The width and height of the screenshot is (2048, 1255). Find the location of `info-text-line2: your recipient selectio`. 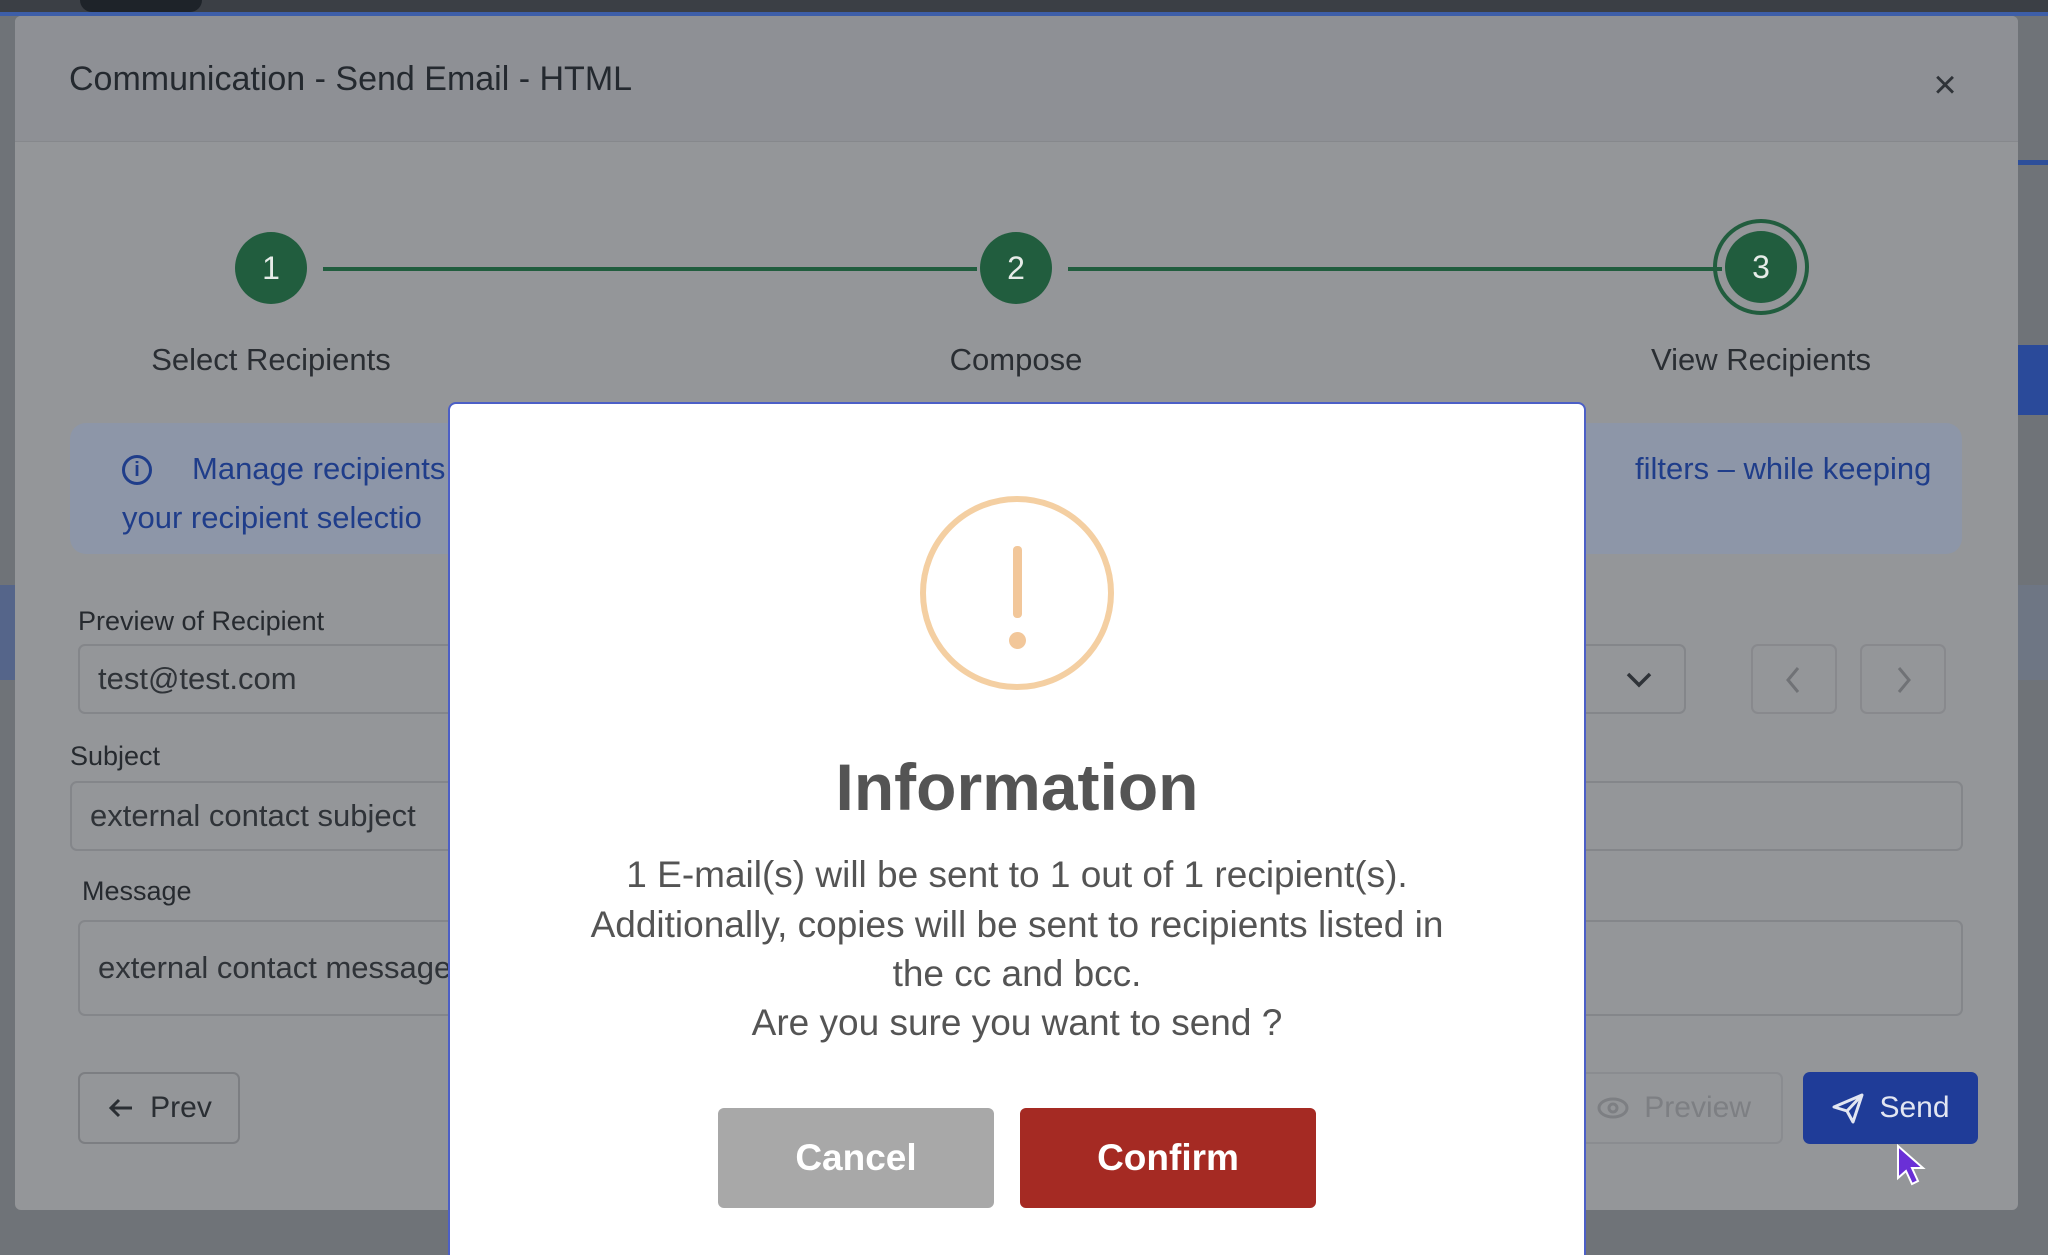

info-text-line2: your recipient selectio is located at coordinates (272, 517).